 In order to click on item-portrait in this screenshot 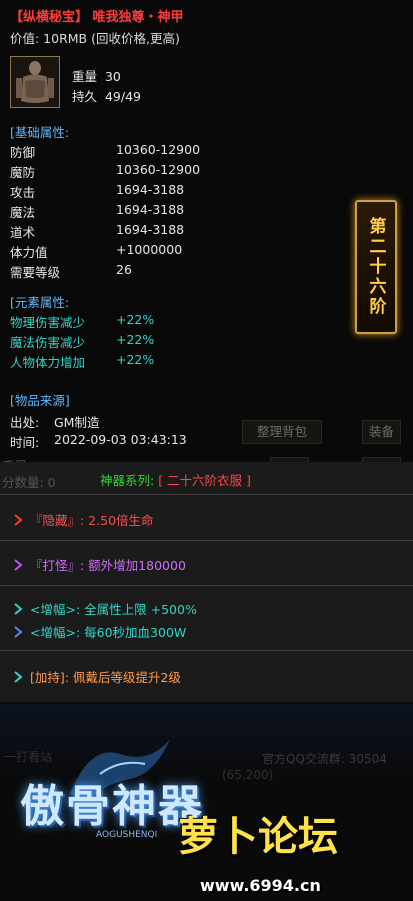, I will do `click(35, 82)`.